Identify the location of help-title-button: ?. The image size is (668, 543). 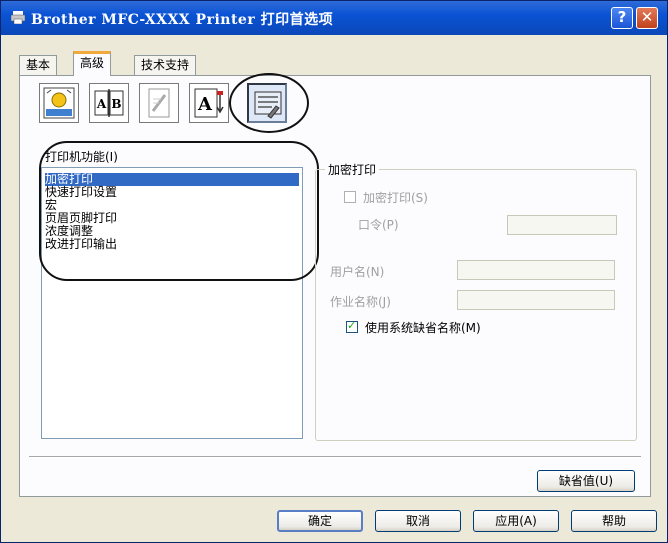
(622, 18).